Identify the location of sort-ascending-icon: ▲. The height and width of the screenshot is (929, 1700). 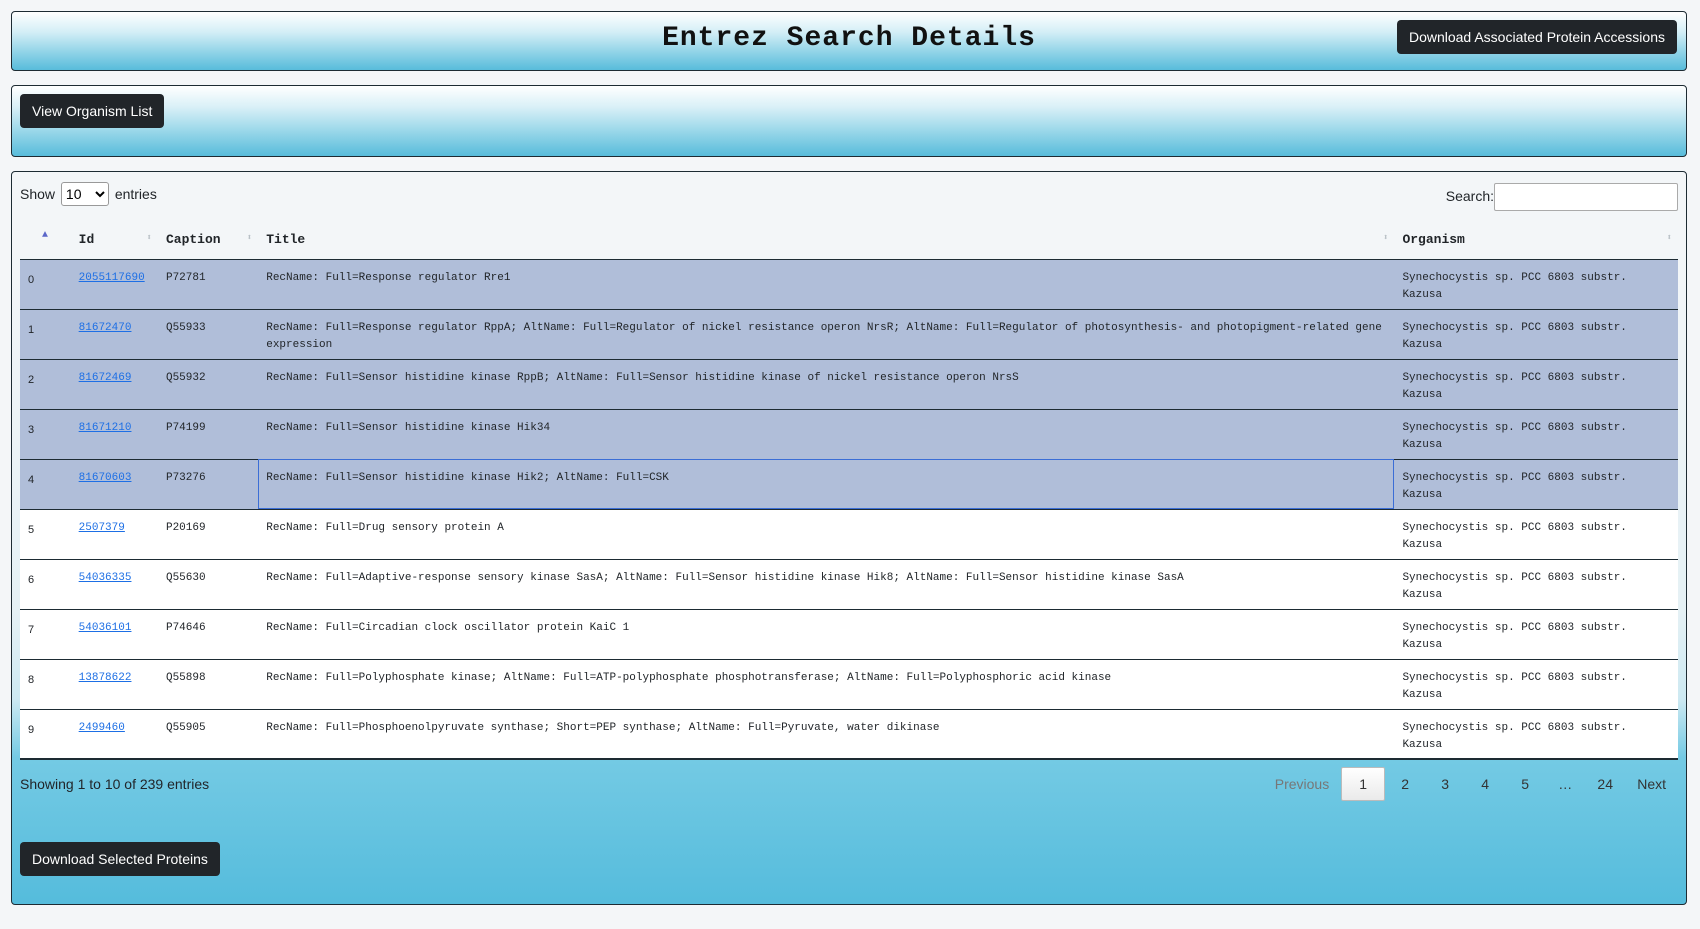
(45, 235).